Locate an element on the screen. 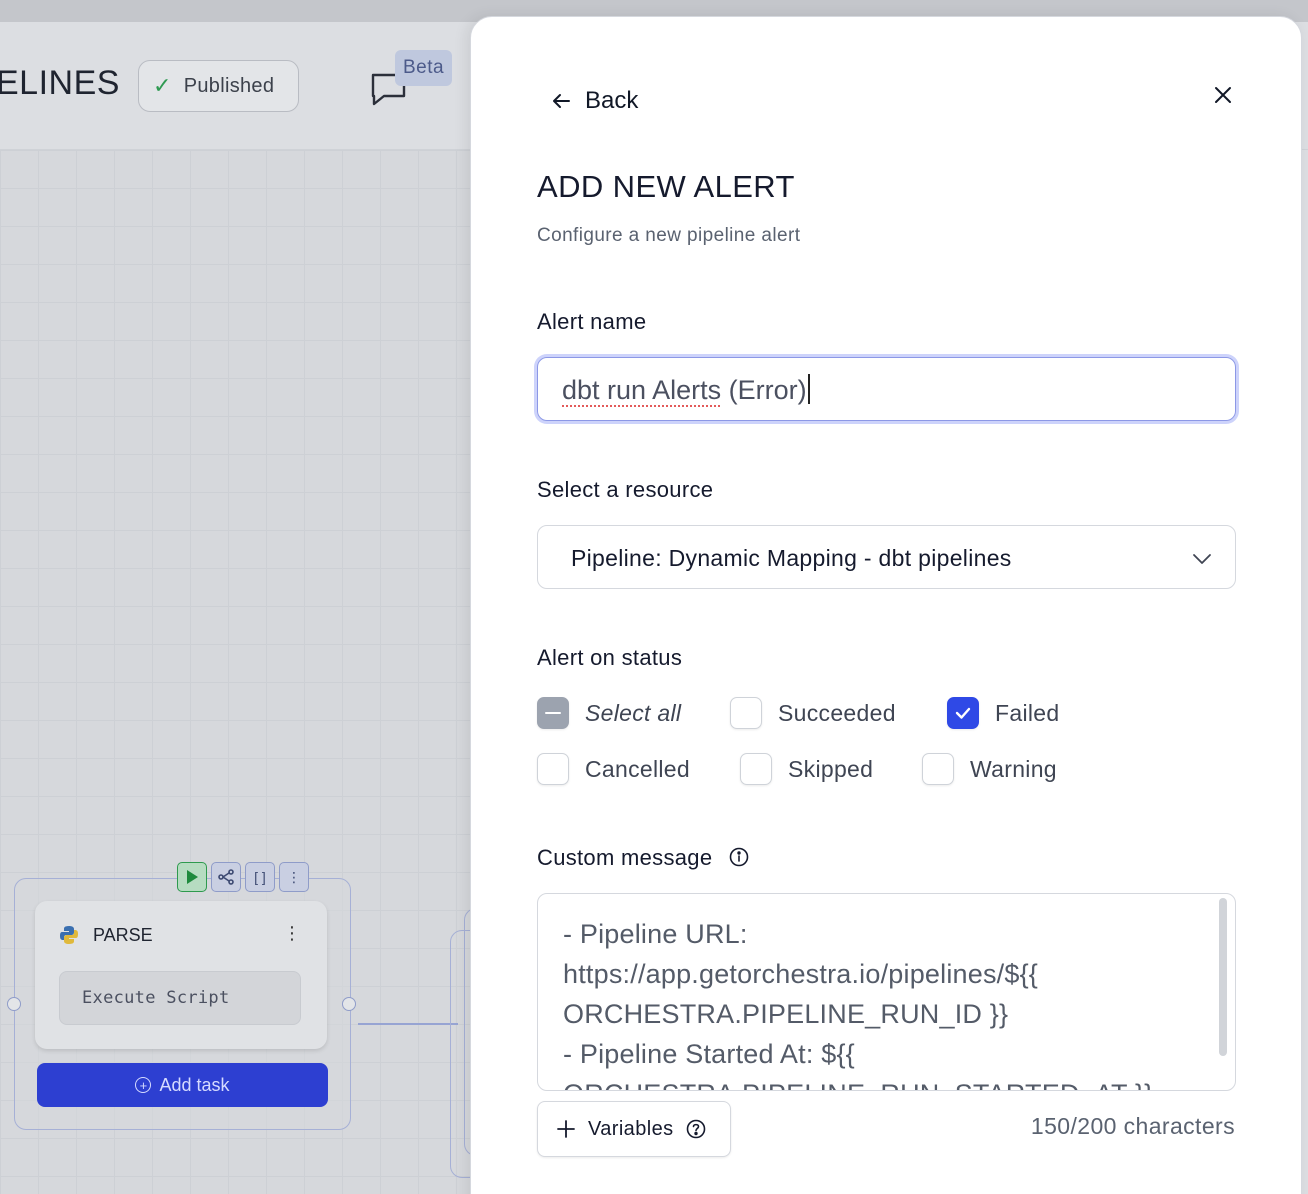 This screenshot has height=1194, width=1308. execute-script-chip: Execute Script is located at coordinates (180, 998).